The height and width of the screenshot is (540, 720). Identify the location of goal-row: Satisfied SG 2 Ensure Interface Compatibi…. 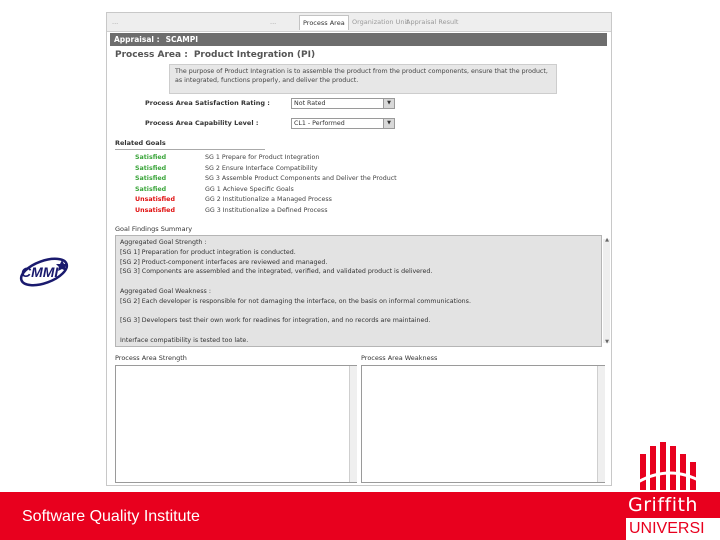
(226, 168).